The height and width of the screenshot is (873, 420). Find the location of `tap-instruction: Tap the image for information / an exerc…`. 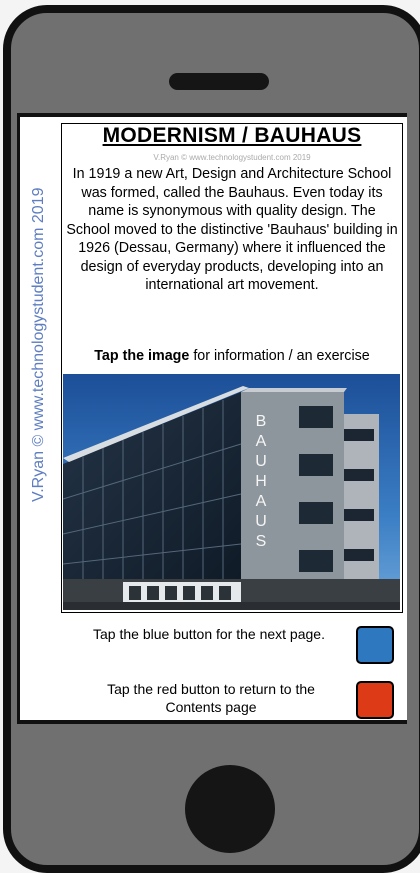

tap-instruction: Tap the image for information / an exerc… is located at coordinates (232, 356).